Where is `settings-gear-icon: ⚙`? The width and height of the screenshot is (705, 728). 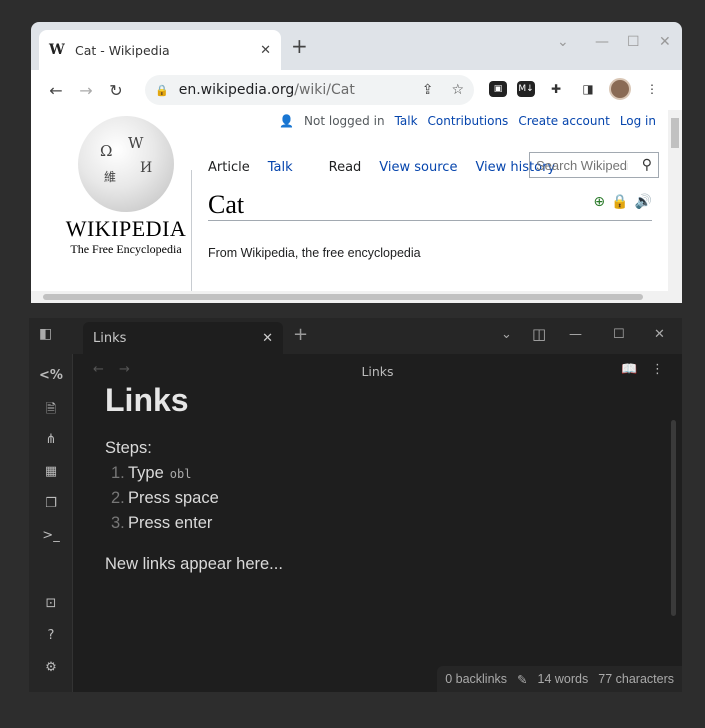 settings-gear-icon: ⚙ is located at coordinates (51, 667).